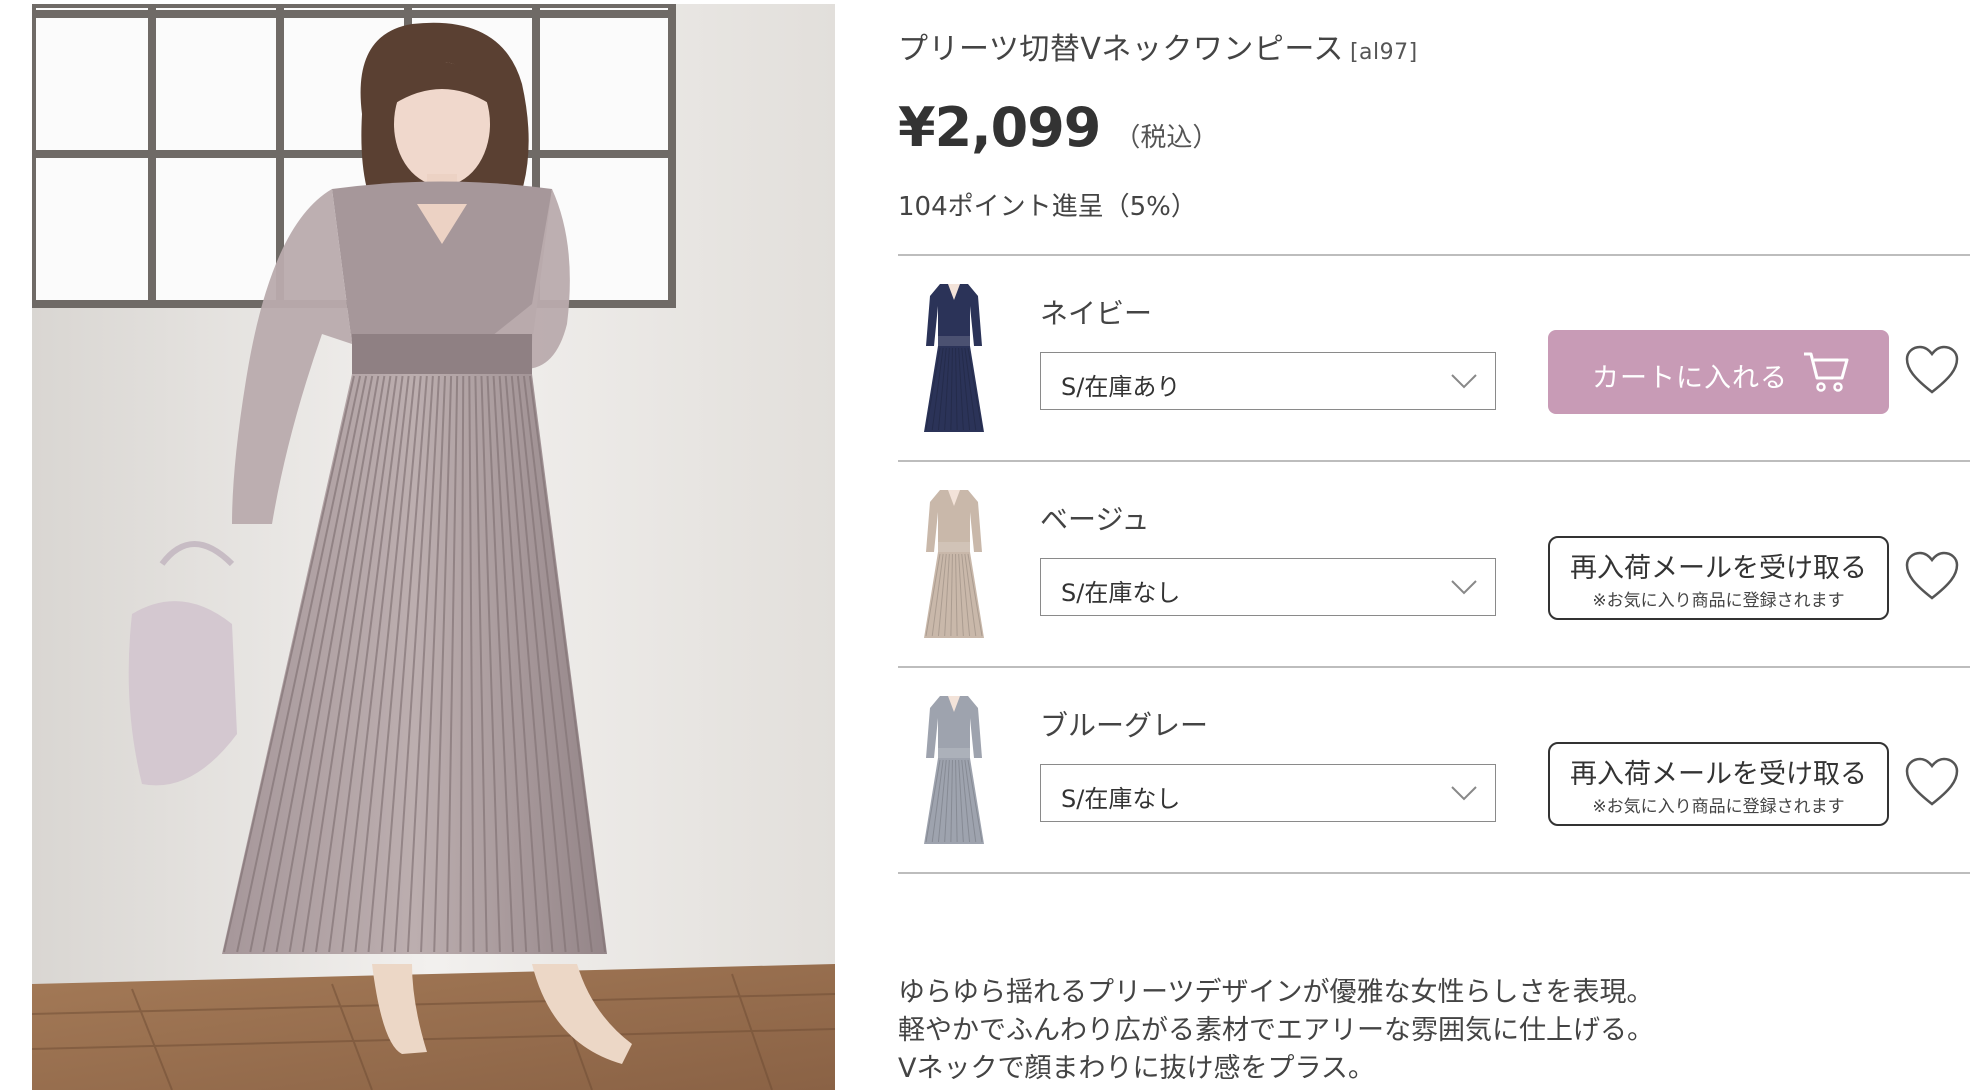 This screenshot has width=1986, height=1090. I want to click on description-line: Vネックで顔まわりに抜け感をプラス。, so click(1136, 1068).